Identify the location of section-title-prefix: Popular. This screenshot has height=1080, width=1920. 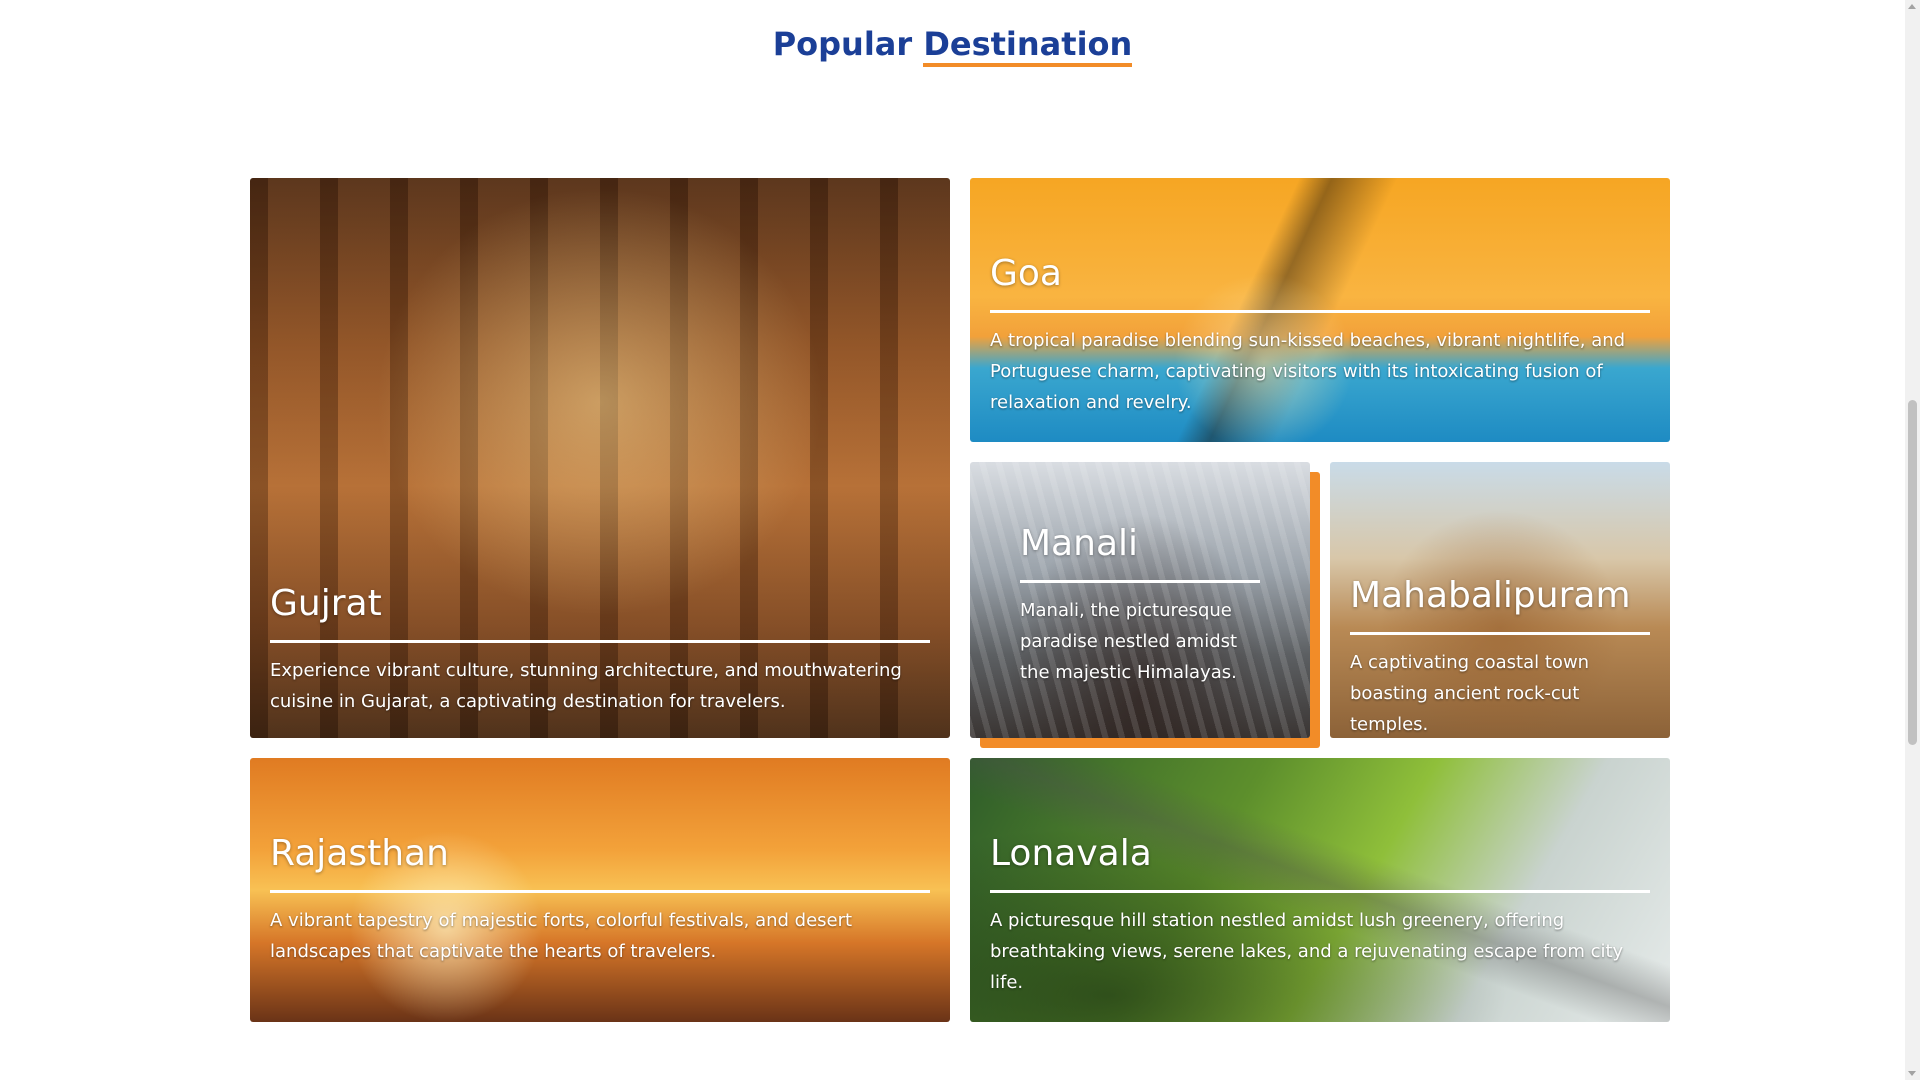
(842, 44).